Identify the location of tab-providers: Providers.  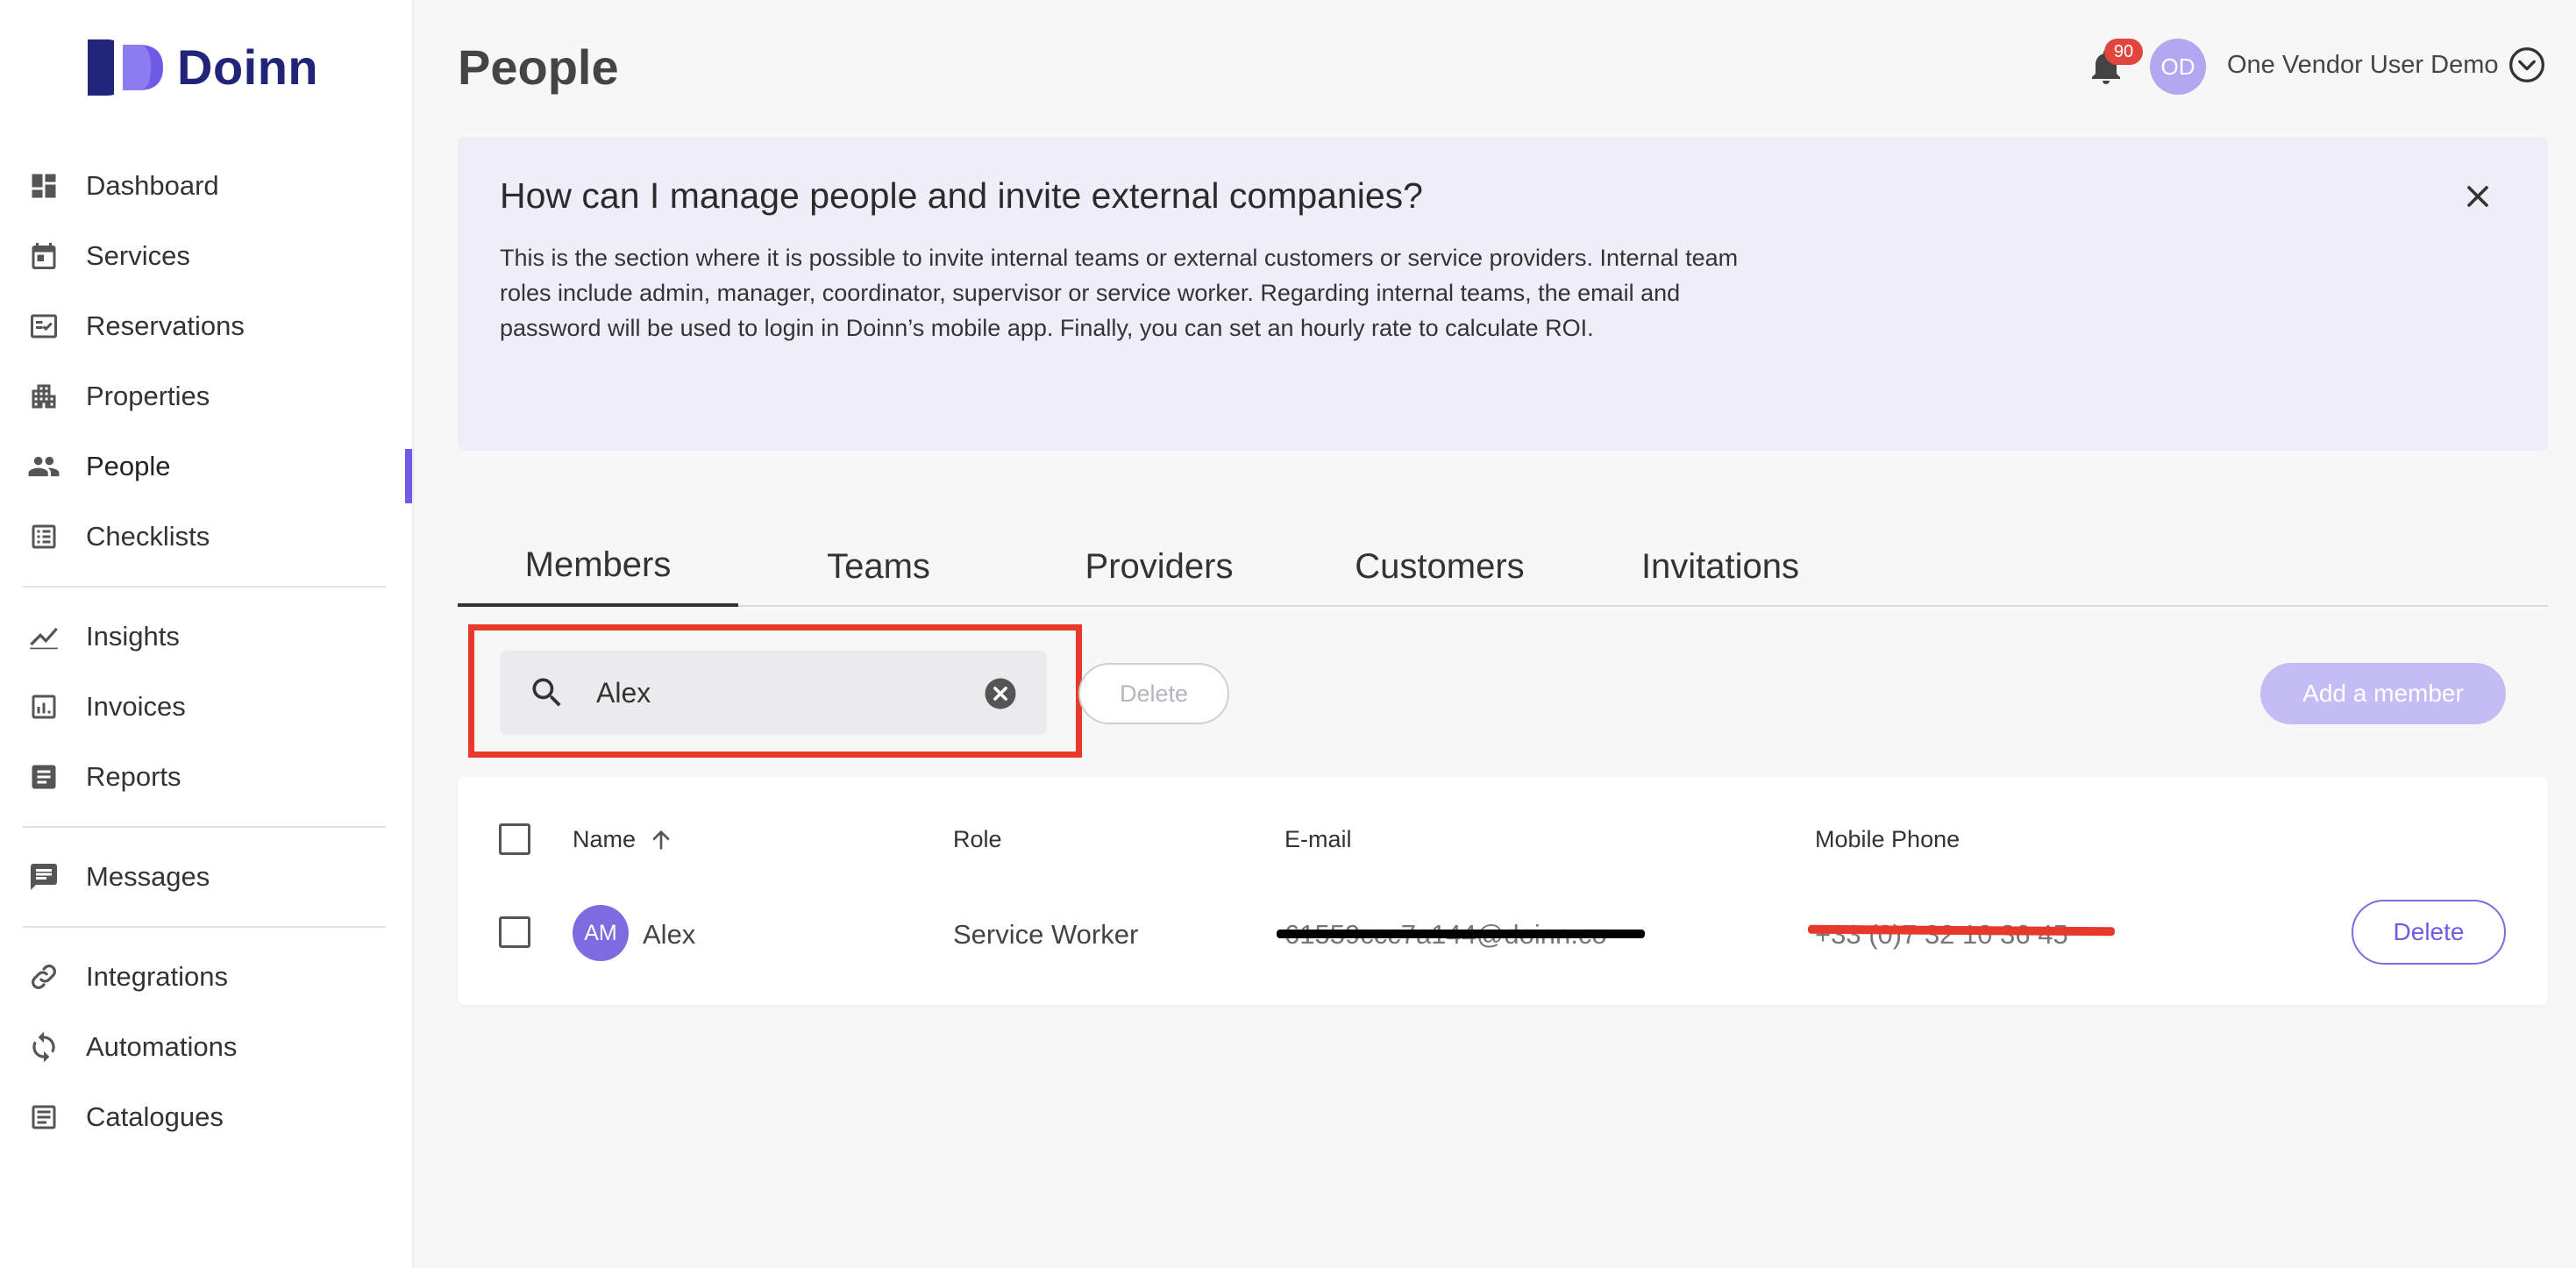
(1159, 566).